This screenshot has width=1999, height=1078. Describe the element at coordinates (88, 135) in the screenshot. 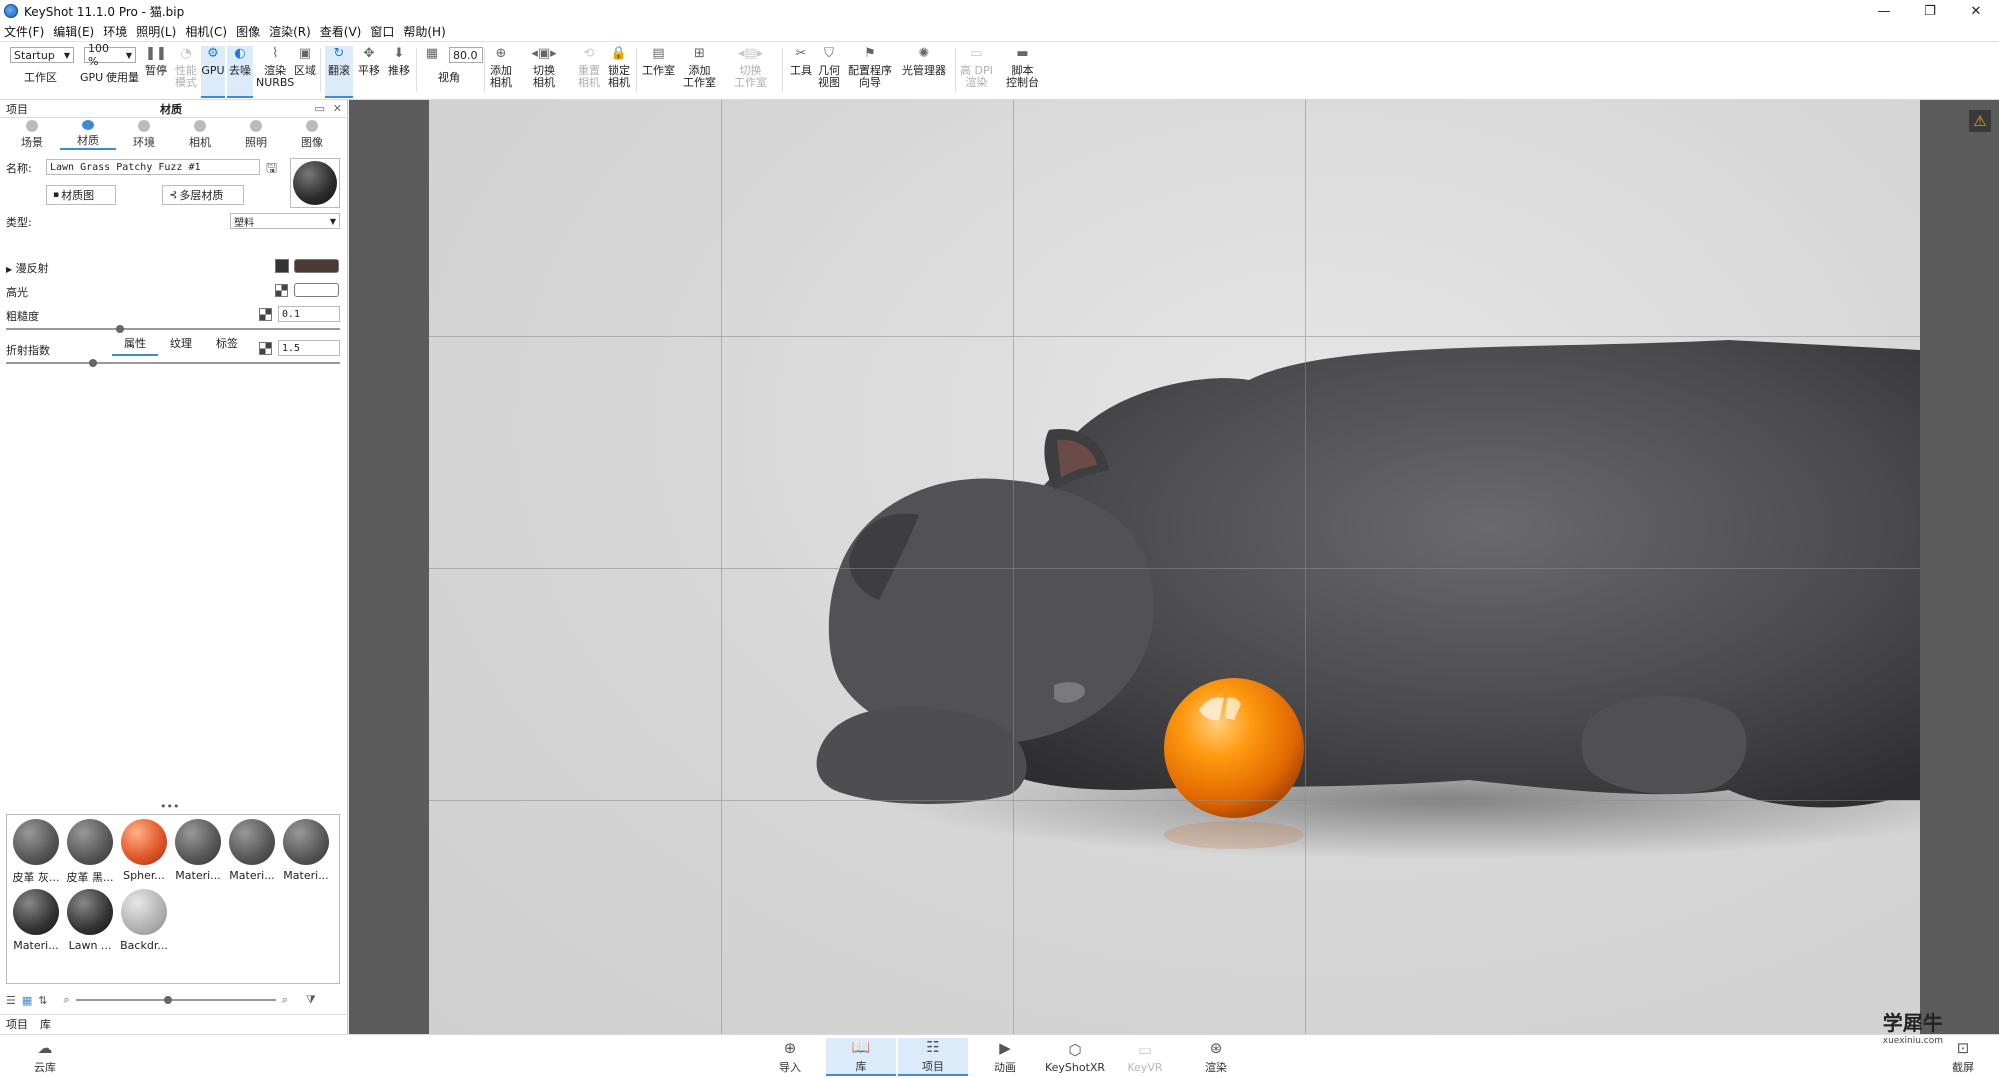

I see `tab-material: 材质` at that location.